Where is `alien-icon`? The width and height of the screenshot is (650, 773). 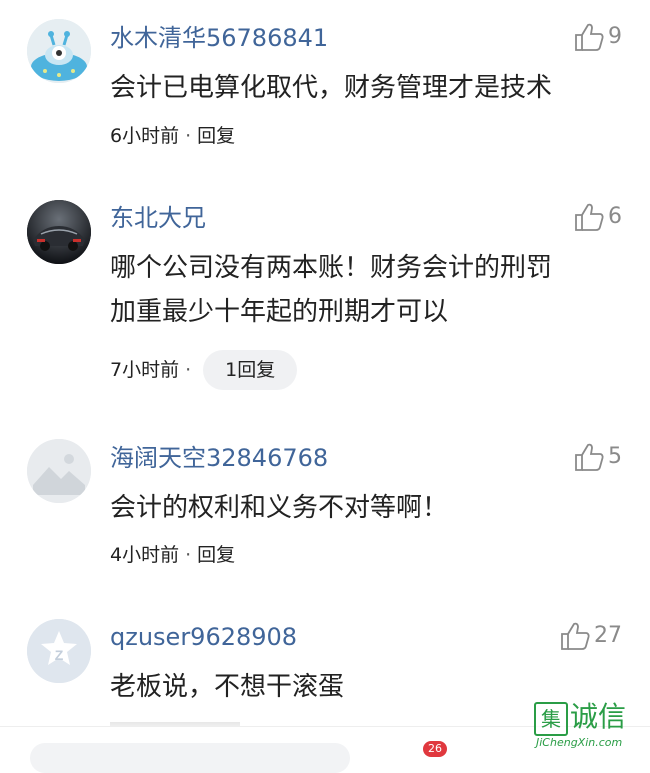
alien-icon is located at coordinates (59, 51).